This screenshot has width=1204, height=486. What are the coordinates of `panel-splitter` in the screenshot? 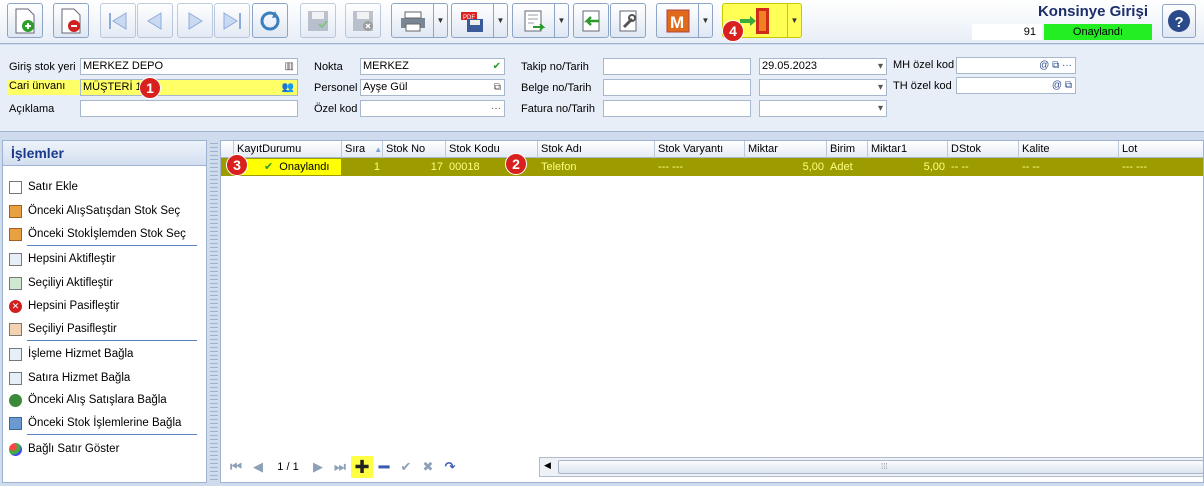 It's located at (214, 311).